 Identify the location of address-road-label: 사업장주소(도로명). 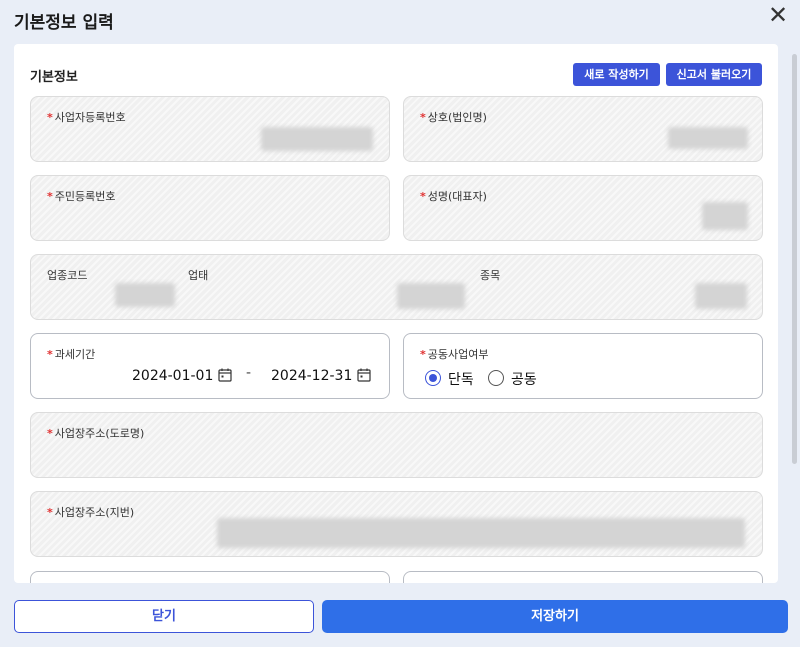
(99, 433).